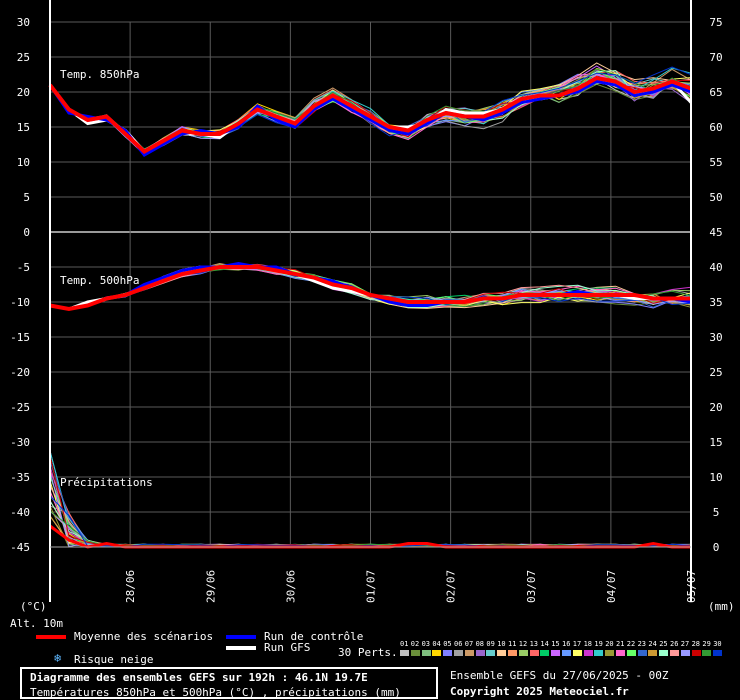 The width and height of the screenshot is (740, 700). What do you see at coordinates (490, 644) in the screenshot?
I see `pert-label: 09` at bounding box center [490, 644].